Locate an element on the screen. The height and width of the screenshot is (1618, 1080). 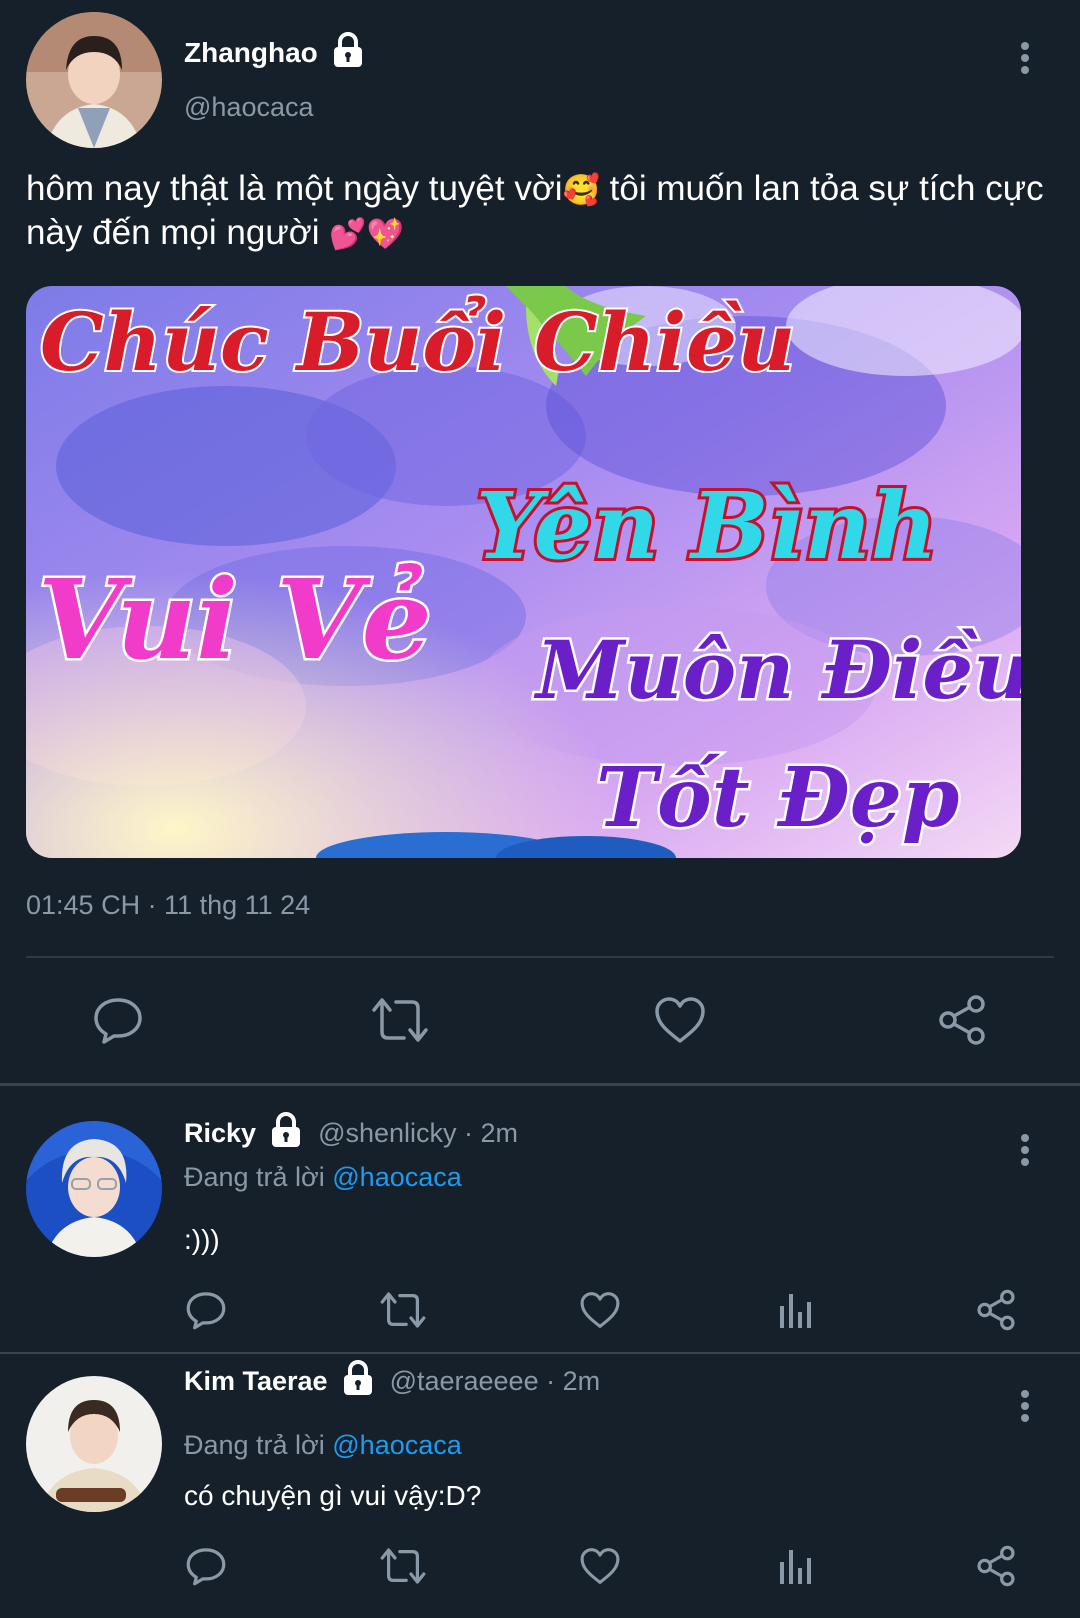
author-handle: @haocaca is located at coordinates (249, 107).